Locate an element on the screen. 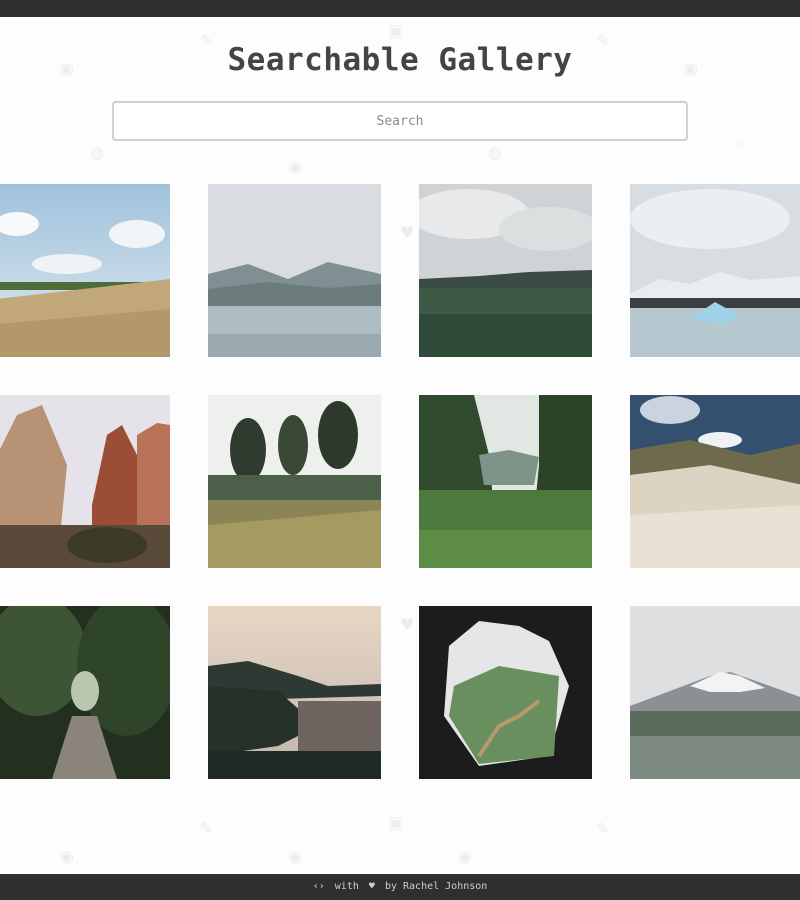  garden-trees-photo is located at coordinates (294, 481).